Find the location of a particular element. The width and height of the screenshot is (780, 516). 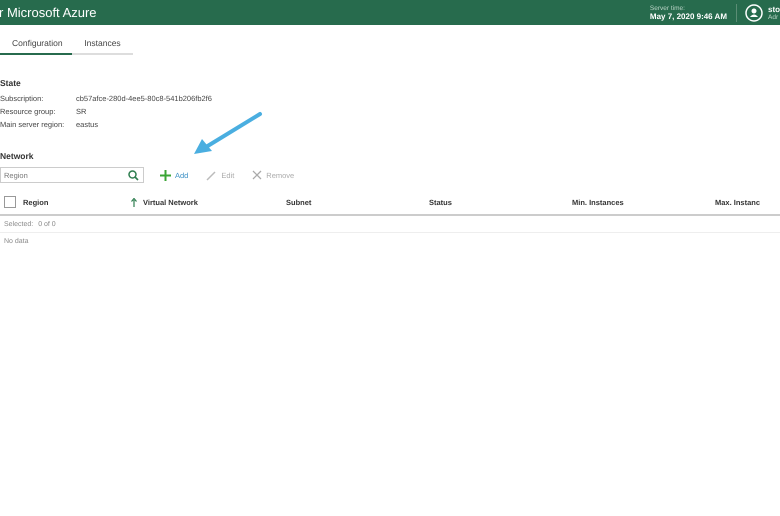

tab: Configuration is located at coordinates (36, 44).